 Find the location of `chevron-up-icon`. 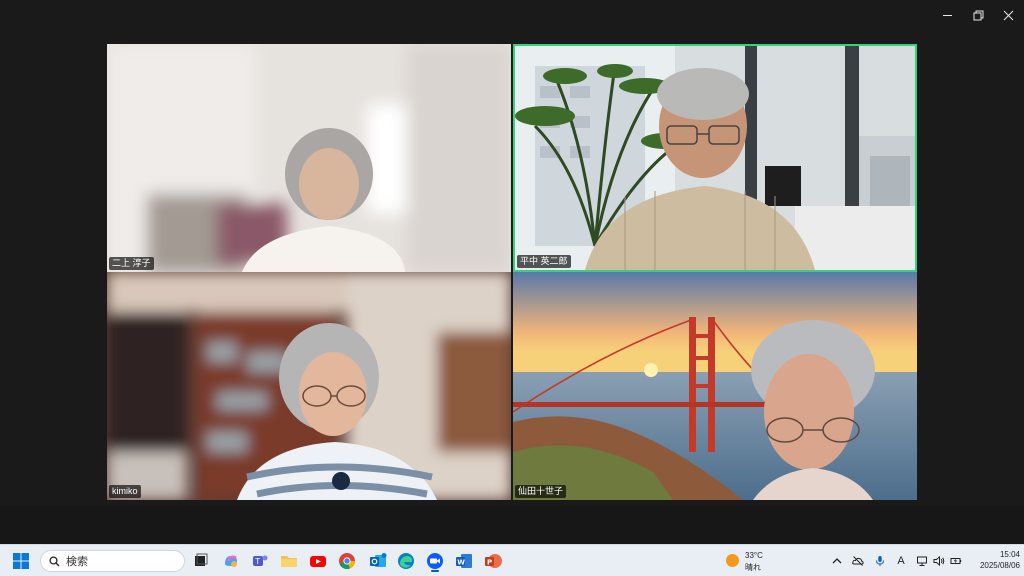

chevron-up-icon is located at coordinates (837, 561).